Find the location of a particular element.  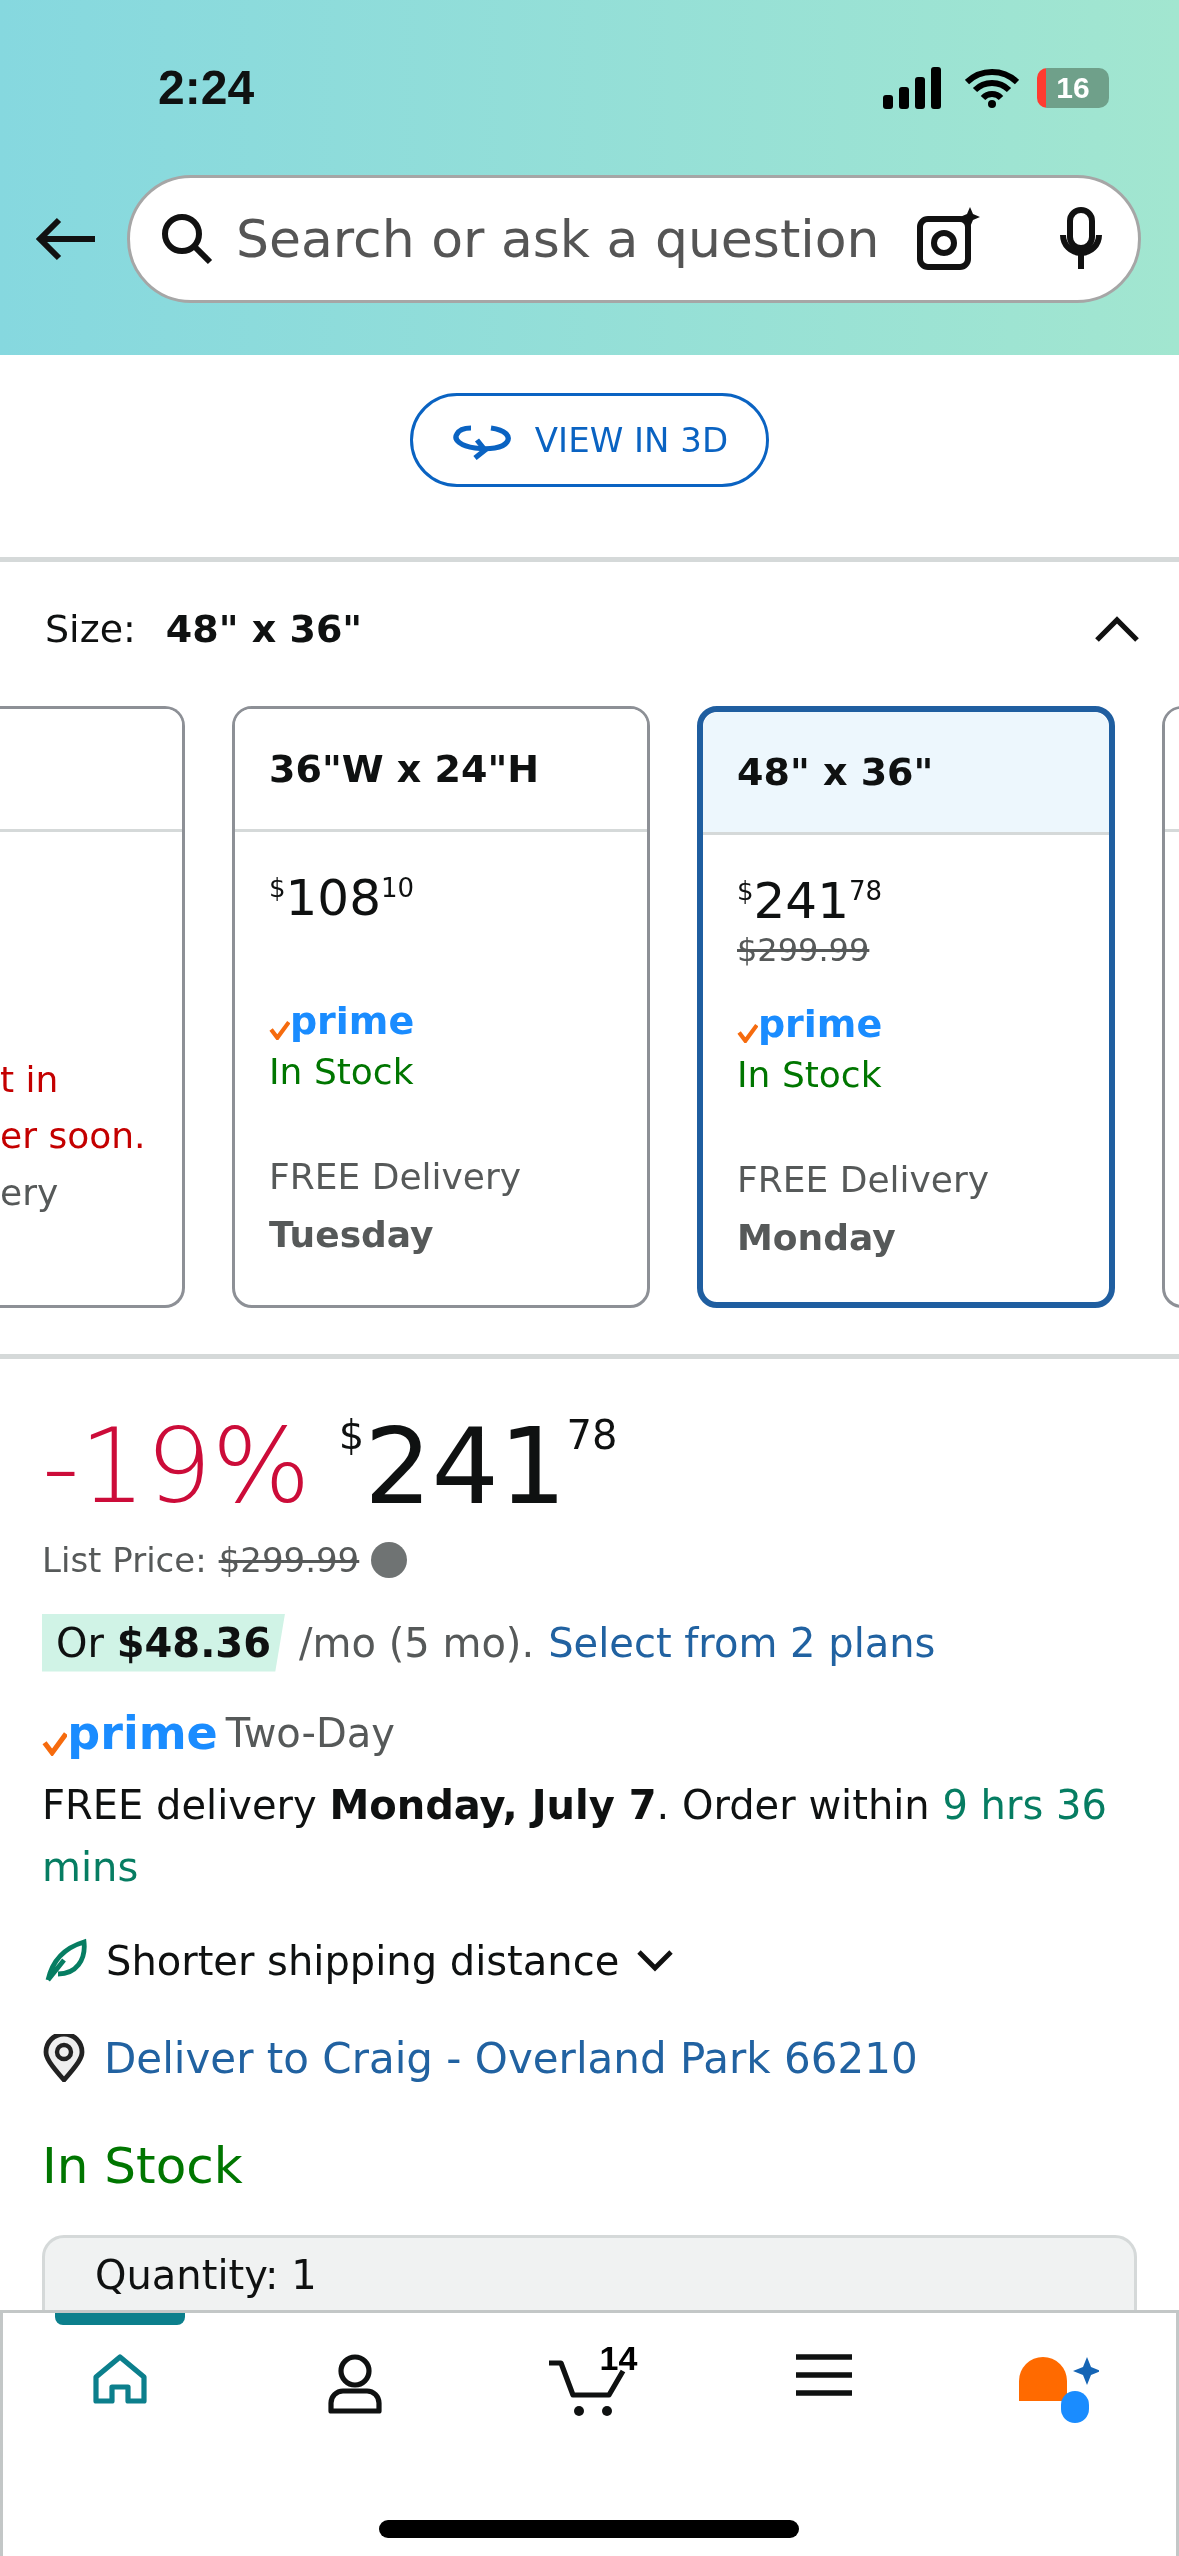

availability-text: er soon. is located at coordinates (73, 1136).